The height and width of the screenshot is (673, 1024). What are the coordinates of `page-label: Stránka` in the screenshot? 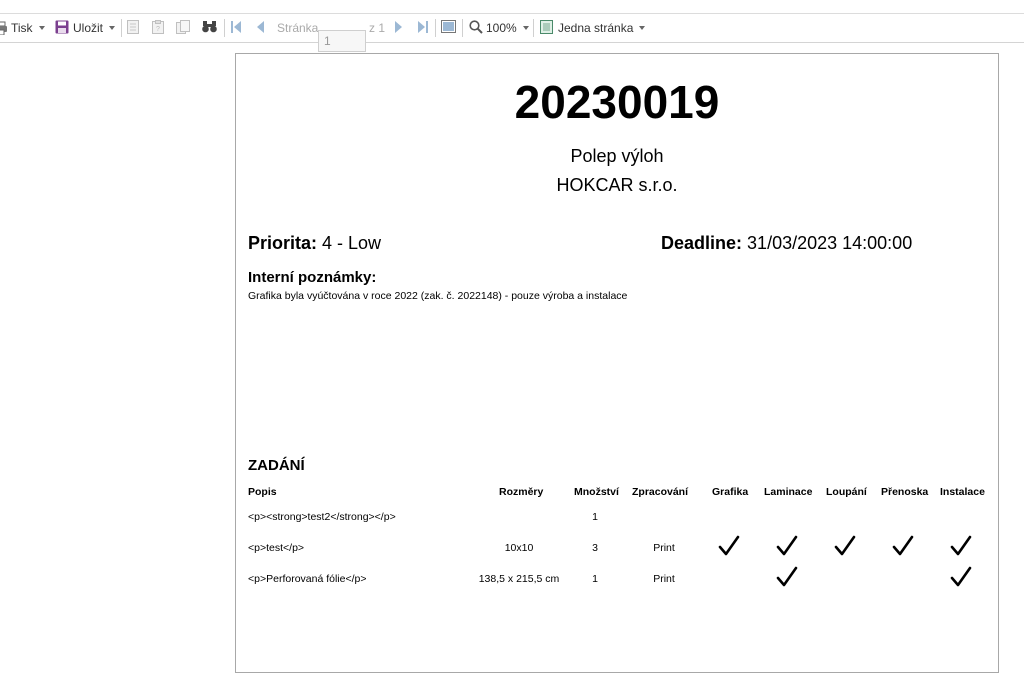 It's located at (298, 28).